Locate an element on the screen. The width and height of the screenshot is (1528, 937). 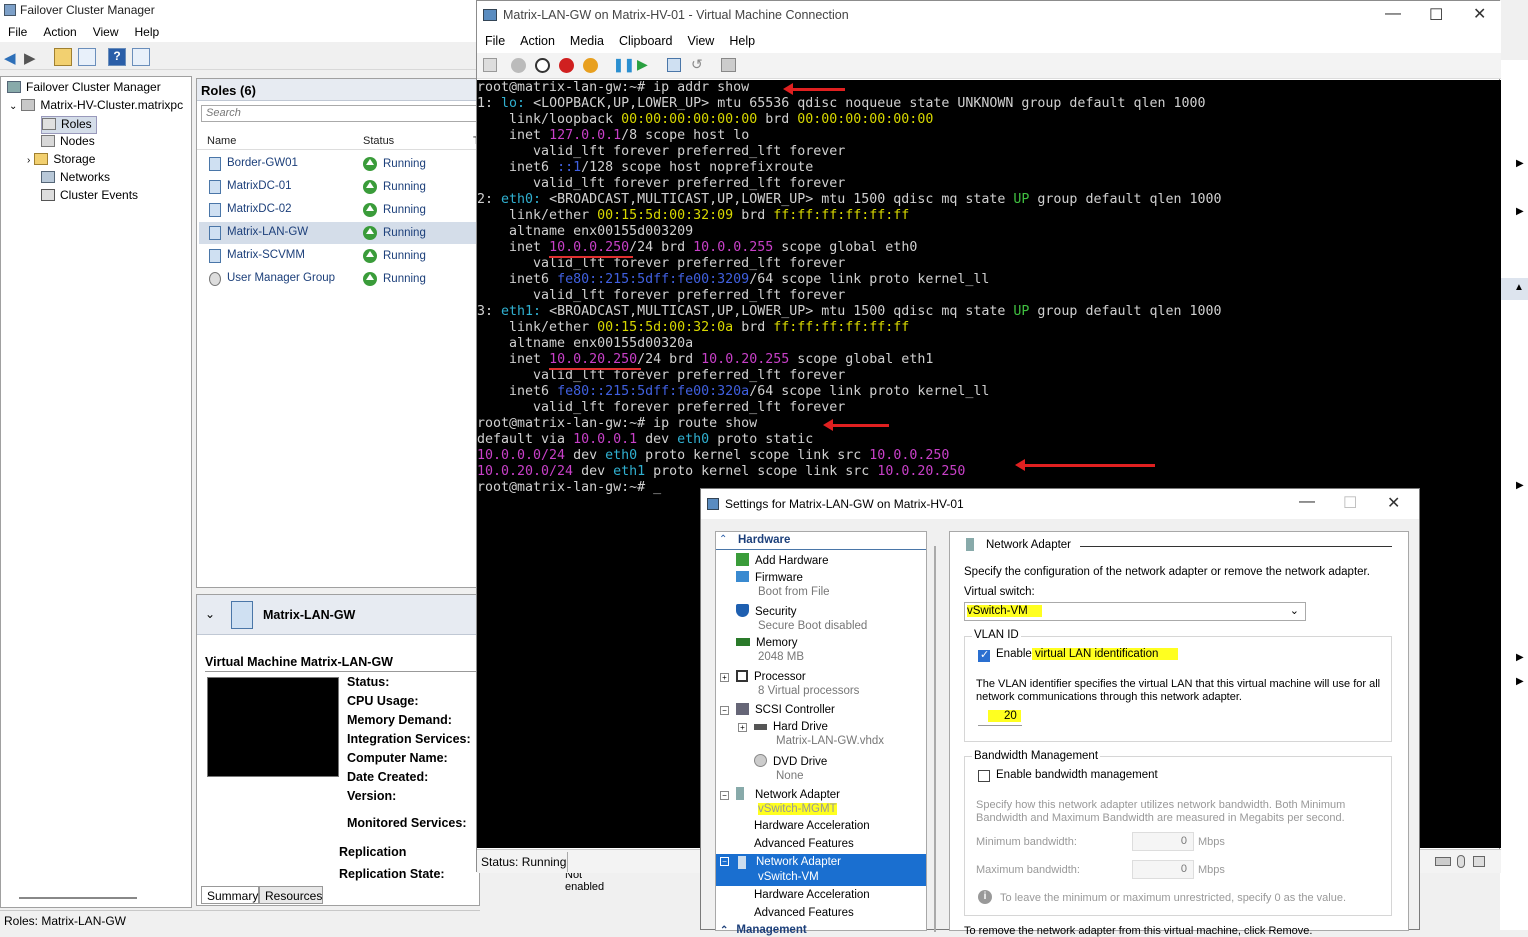
dvd-icon is located at coordinates (760, 760).